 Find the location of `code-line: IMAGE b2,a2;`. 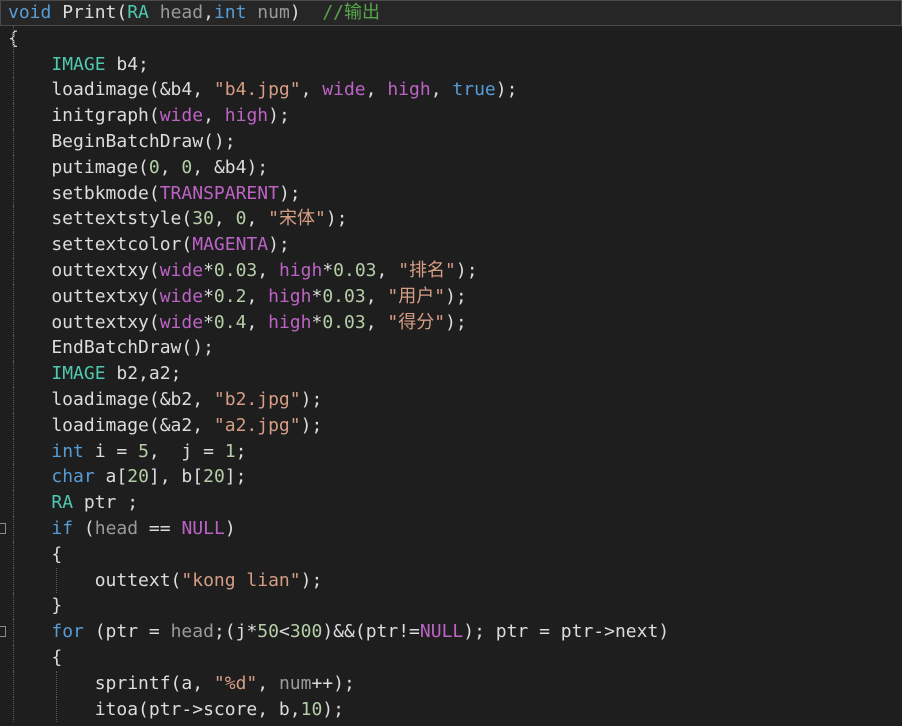

code-line: IMAGE b2,a2; is located at coordinates (455, 374).